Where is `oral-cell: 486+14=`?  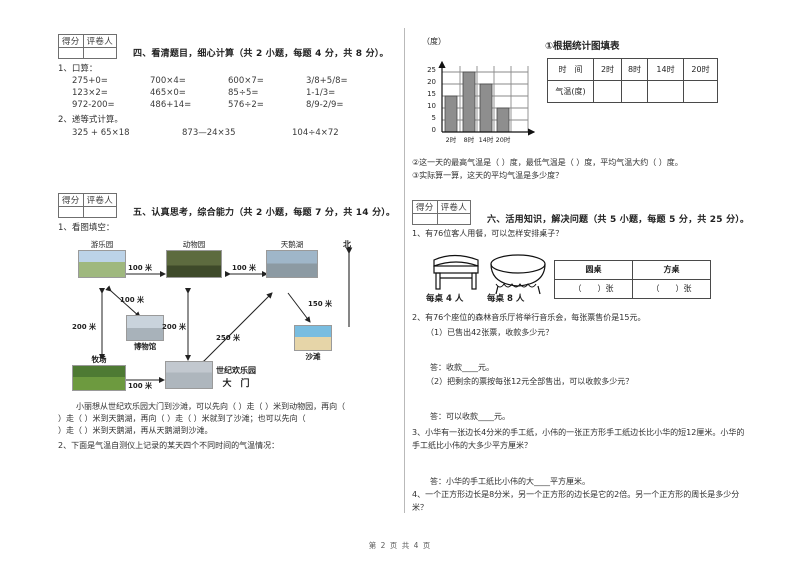
oral-cell: 486+14= is located at coordinates (171, 105).